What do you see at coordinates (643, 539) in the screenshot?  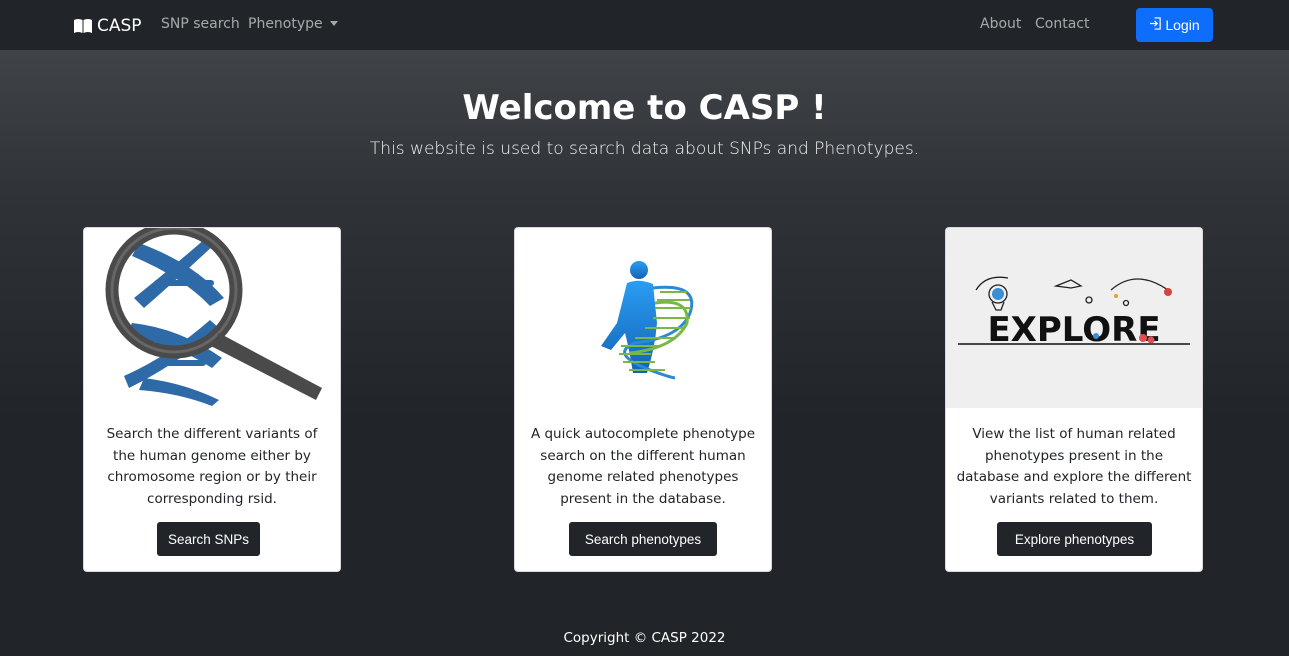 I see `search-phenotypes-button: Search phenotypes` at bounding box center [643, 539].